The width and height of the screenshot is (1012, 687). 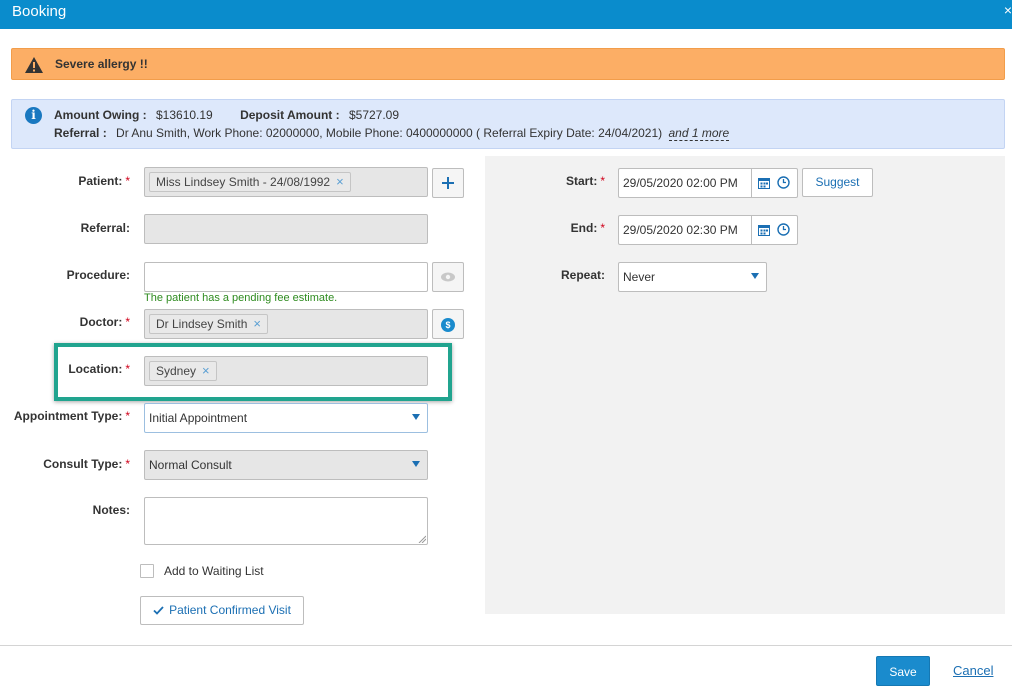 I want to click on procedure-label: Procedure:, so click(x=98, y=275).